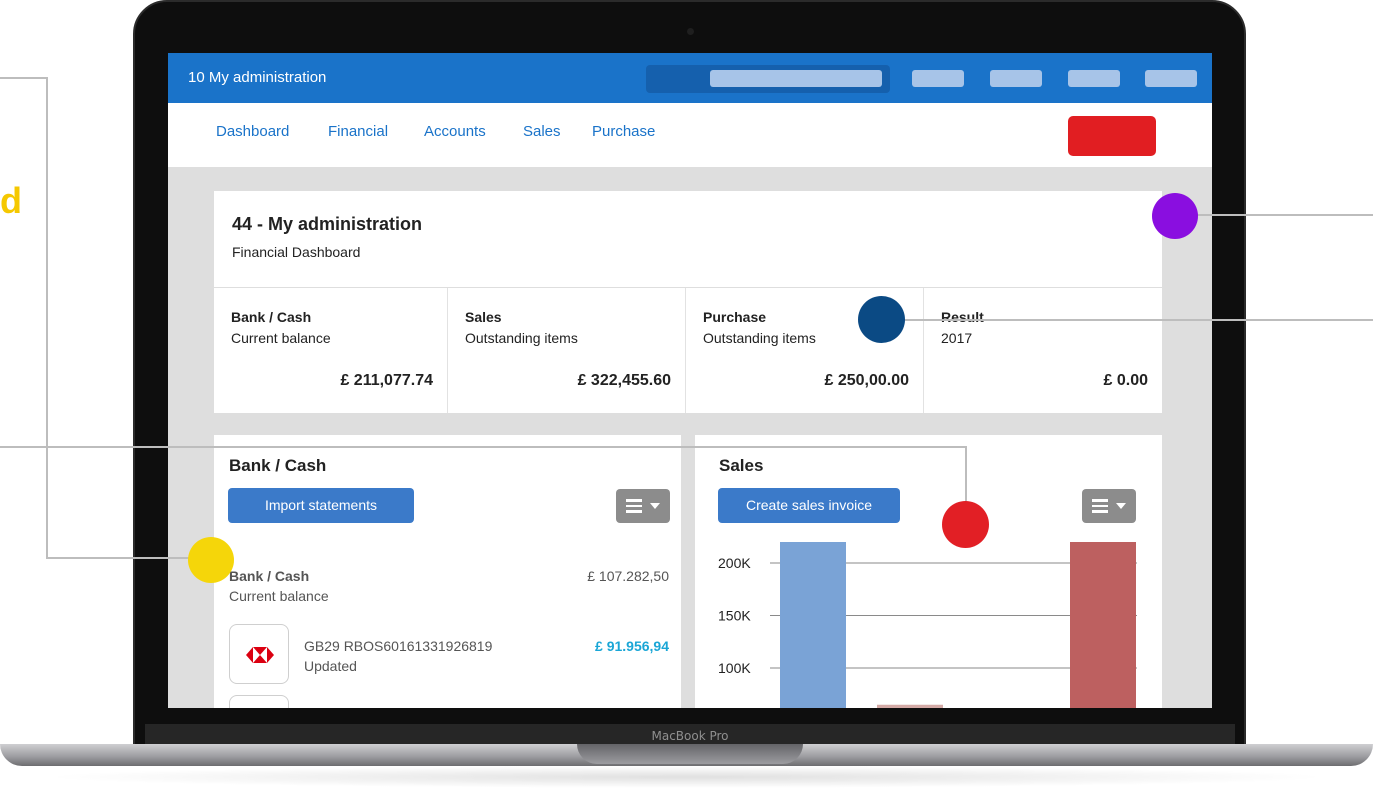  I want to click on callout-dot-navy, so click(881, 319).